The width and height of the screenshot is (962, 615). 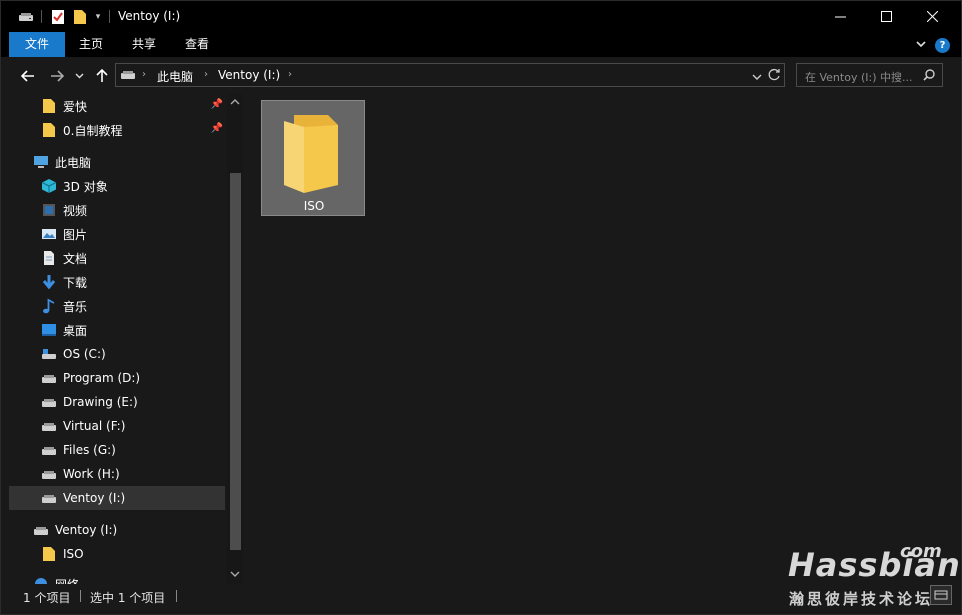 I want to click on sidebar-item-work-h: Work (H:), so click(x=117, y=474).